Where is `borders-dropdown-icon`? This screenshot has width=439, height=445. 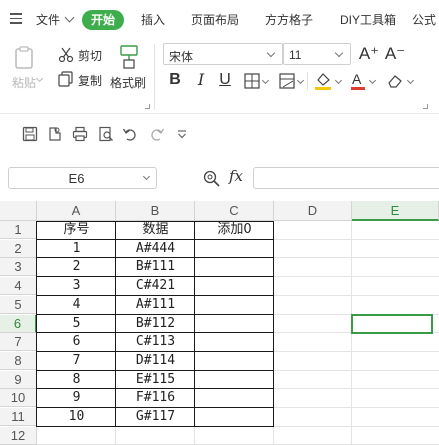
borders-dropdown-icon is located at coordinates (265, 80).